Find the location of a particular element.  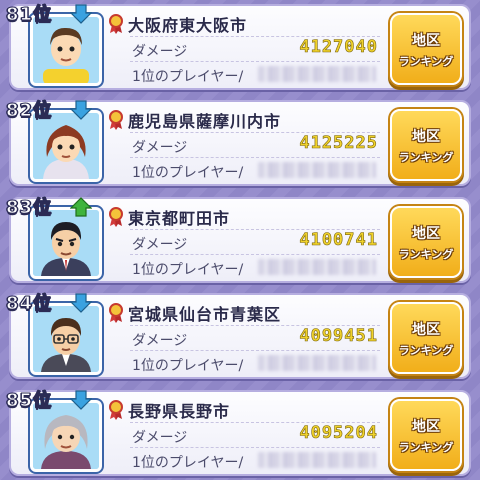

region-name: 鹿児島県薩摩川内市 is located at coordinates (205, 121).